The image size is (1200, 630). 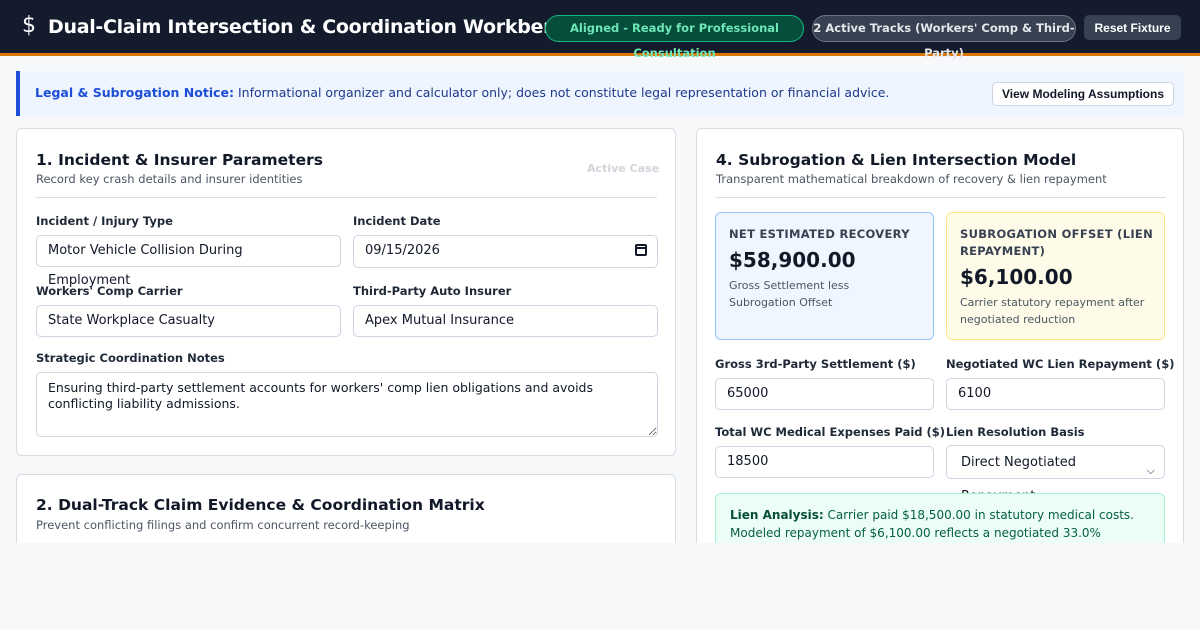 I want to click on lien-repayment-input: 6100, so click(x=1055, y=394).